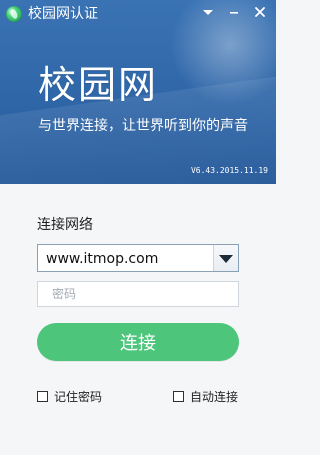 Image resolution: width=320 pixels, height=455 pixels. I want to click on password-field-wrap, so click(138, 294).